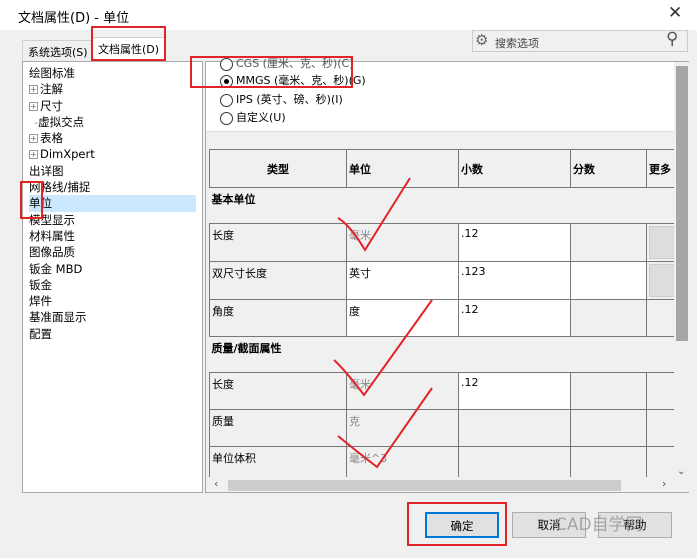 The image size is (697, 558). What do you see at coordinates (462, 525) in the screenshot?
I see `ok-button: 确定` at bounding box center [462, 525].